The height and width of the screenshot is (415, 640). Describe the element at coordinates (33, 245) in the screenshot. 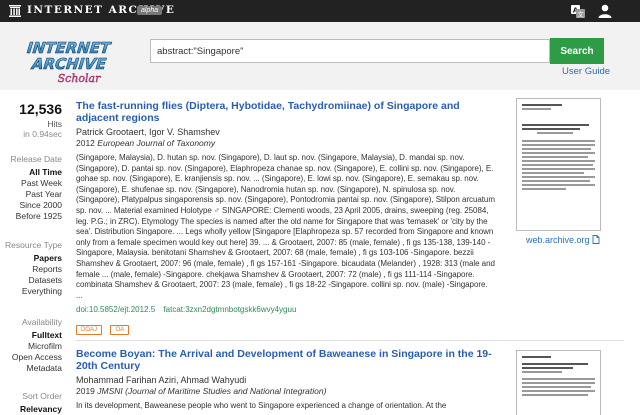

I see `facet-title: Resource Type` at that location.